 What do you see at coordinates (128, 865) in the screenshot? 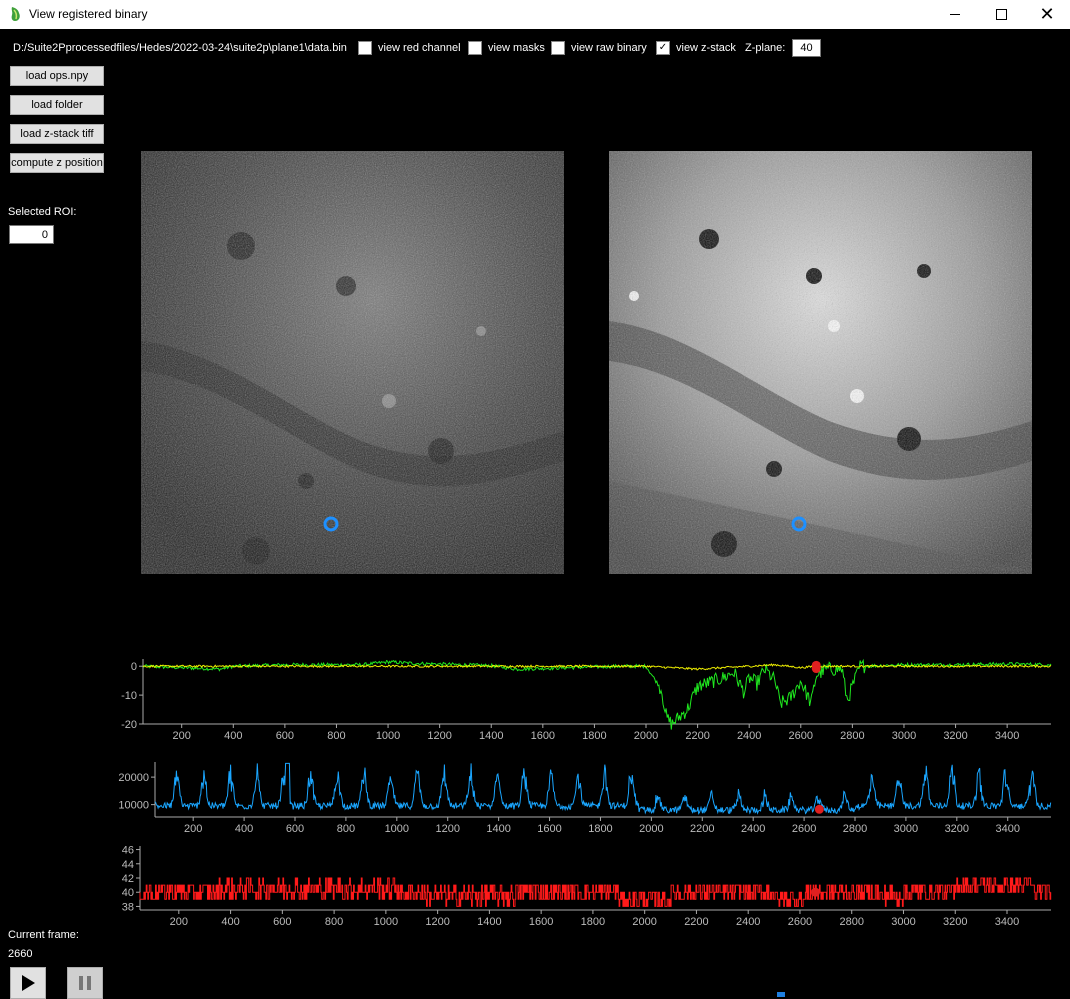
I see `y-tick-label: 44` at bounding box center [128, 865].